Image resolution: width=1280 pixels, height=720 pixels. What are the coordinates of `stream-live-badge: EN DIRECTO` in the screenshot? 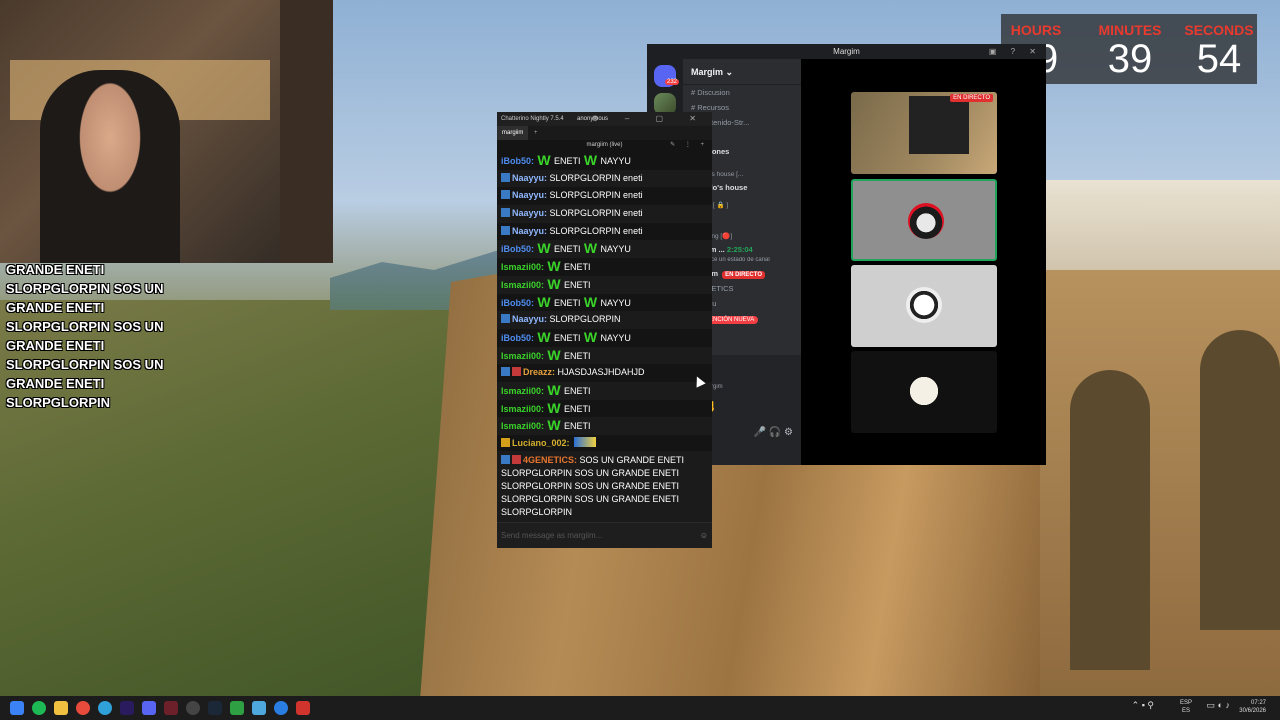 It's located at (971, 98).